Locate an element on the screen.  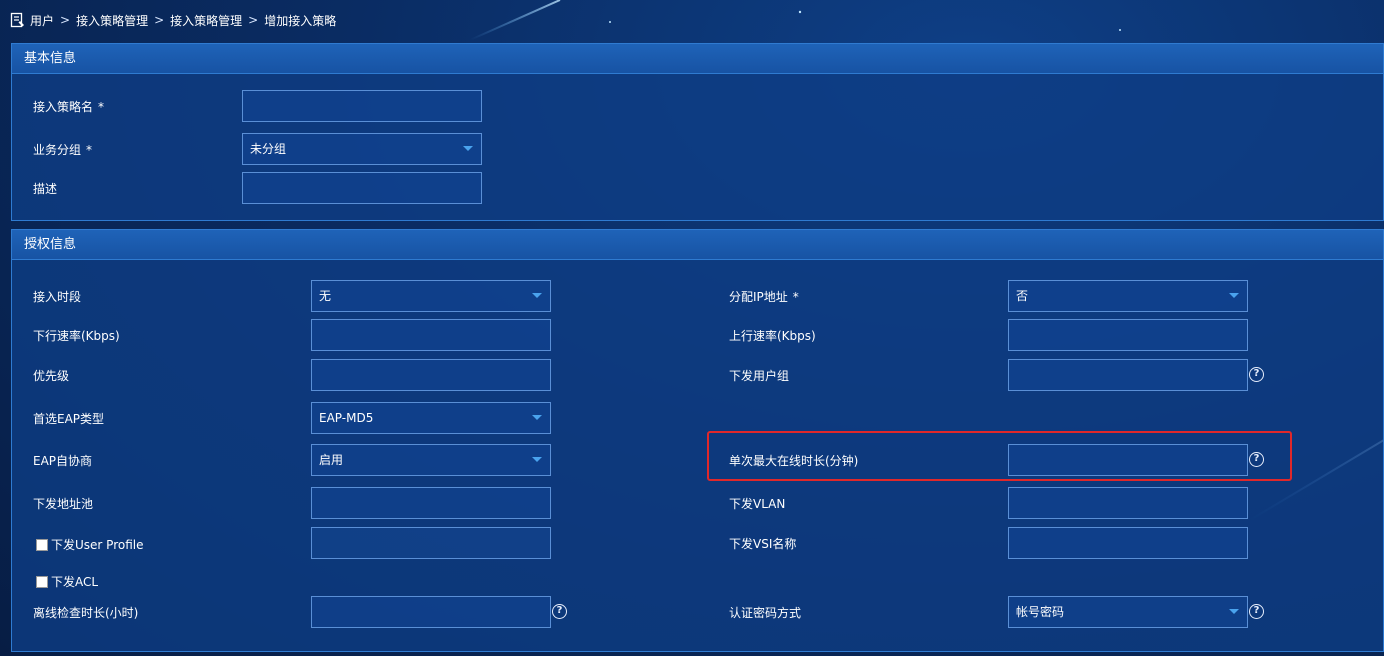
acl-label-text: 下发ACL is located at coordinates (75, 582).